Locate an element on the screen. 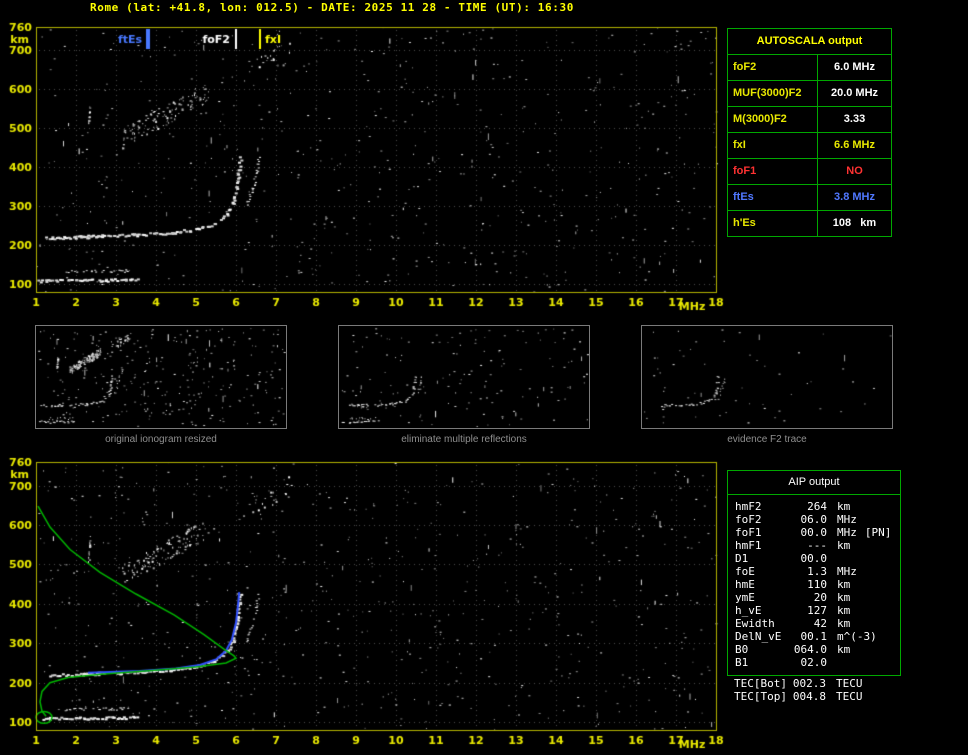 This screenshot has height=755, width=968. aip-row: foE 1.3 MHz is located at coordinates (814, 571).